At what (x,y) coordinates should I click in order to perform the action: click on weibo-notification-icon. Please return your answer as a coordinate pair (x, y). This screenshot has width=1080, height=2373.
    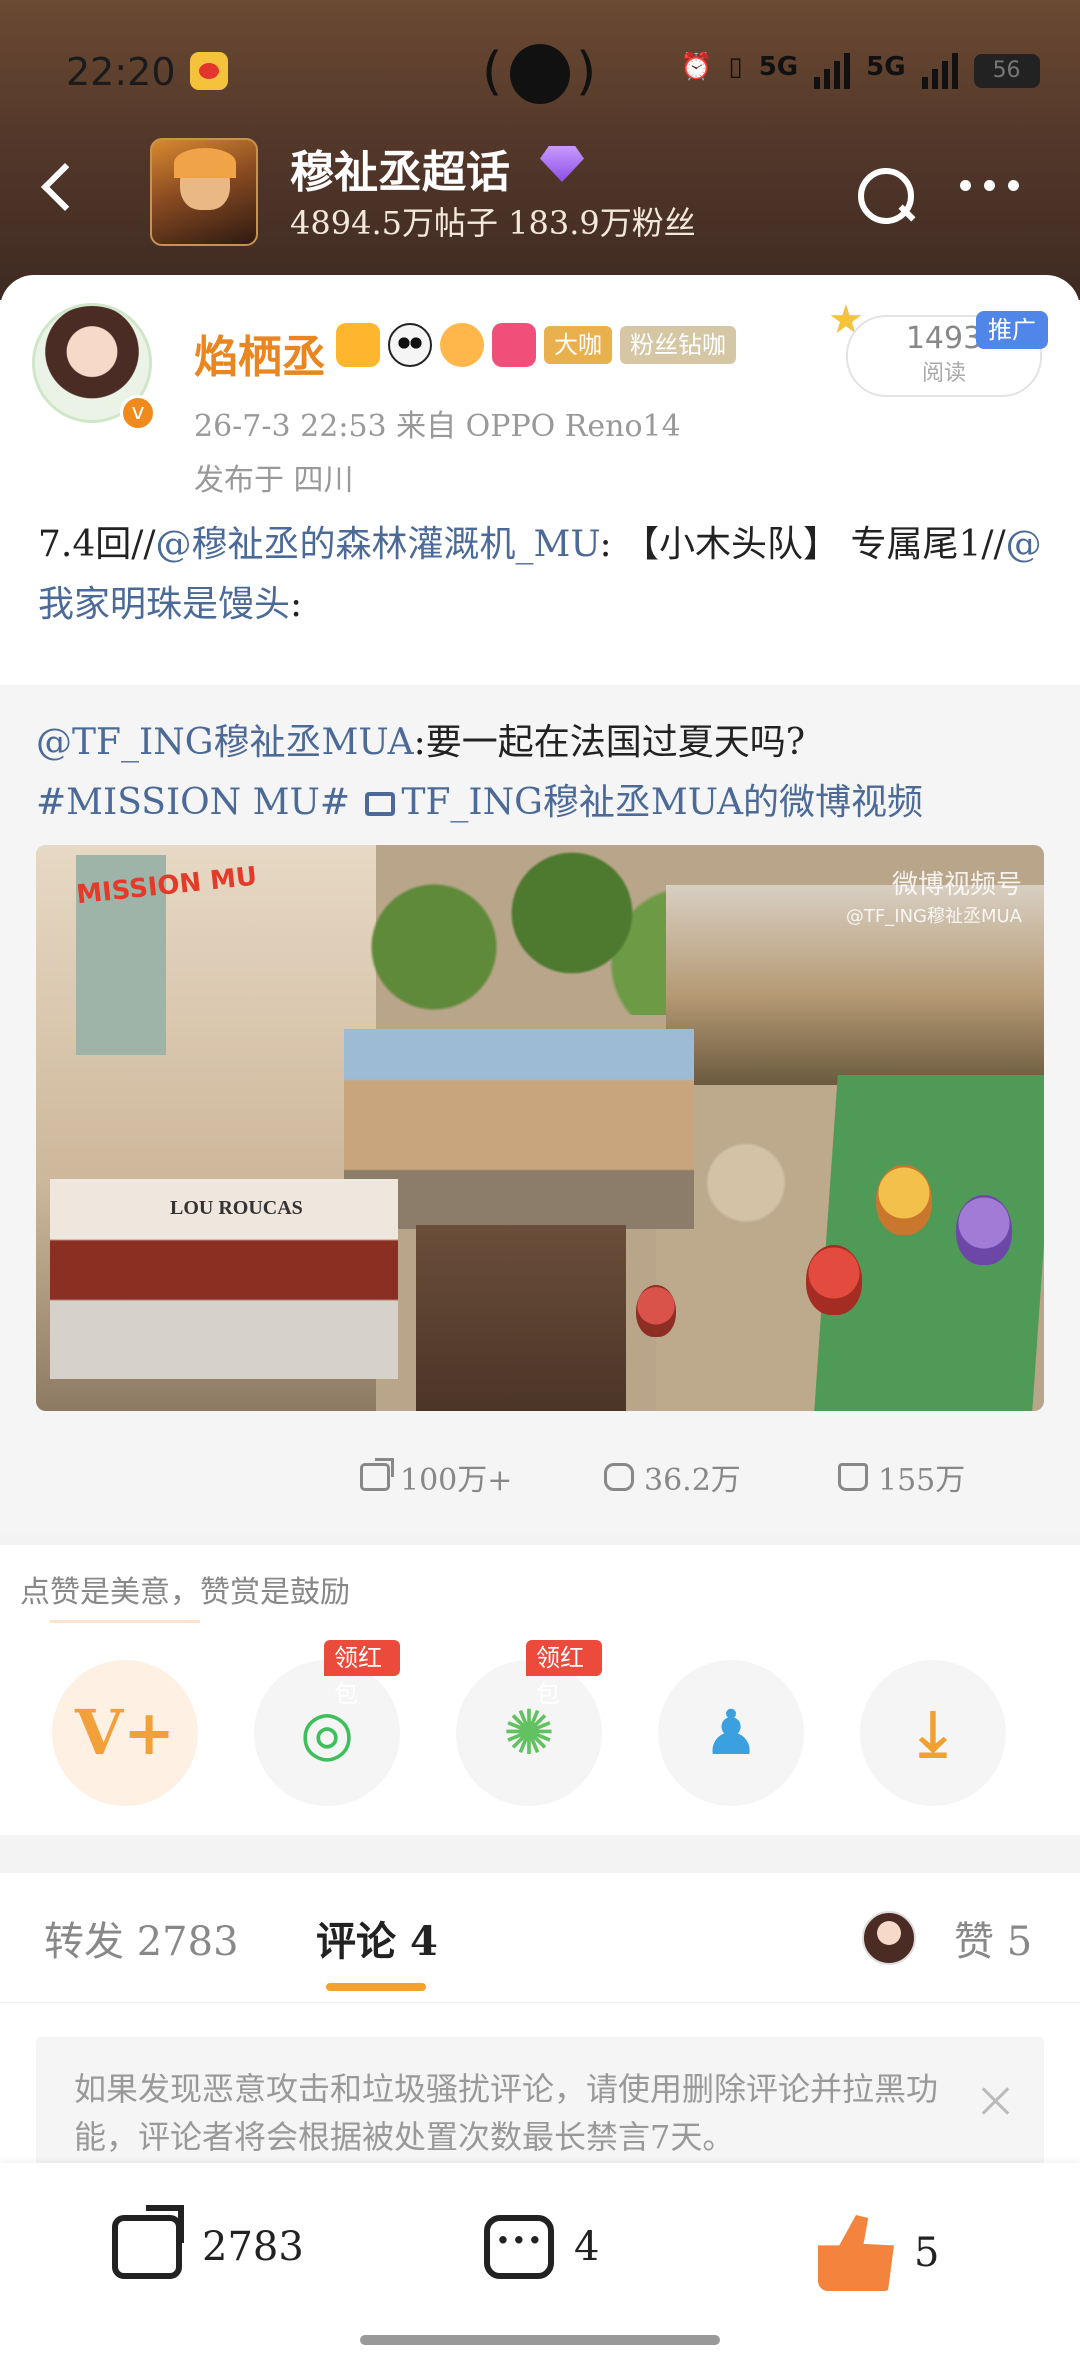
    Looking at the image, I should click on (209, 71).